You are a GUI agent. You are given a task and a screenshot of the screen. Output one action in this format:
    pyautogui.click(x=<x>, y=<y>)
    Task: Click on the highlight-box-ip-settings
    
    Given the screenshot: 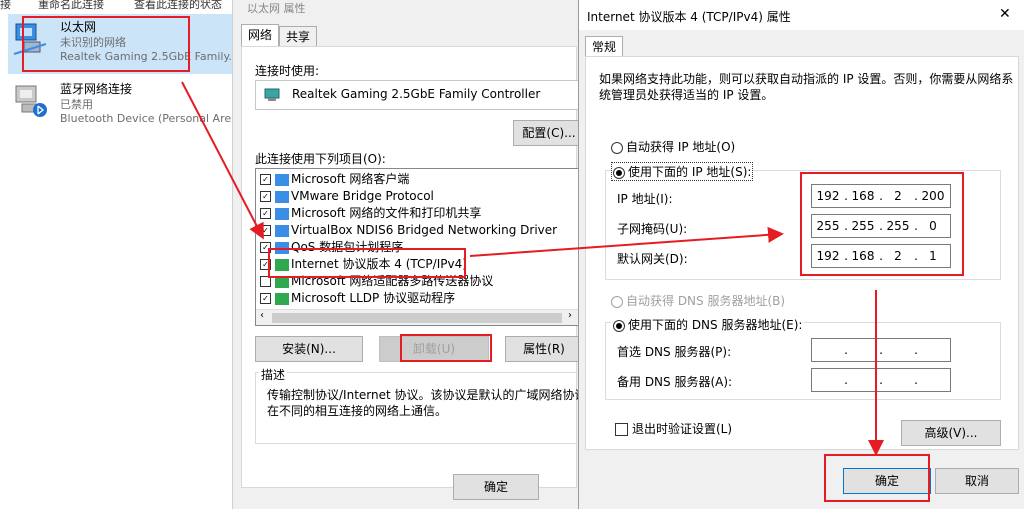 What is the action you would take?
    pyautogui.click(x=882, y=224)
    